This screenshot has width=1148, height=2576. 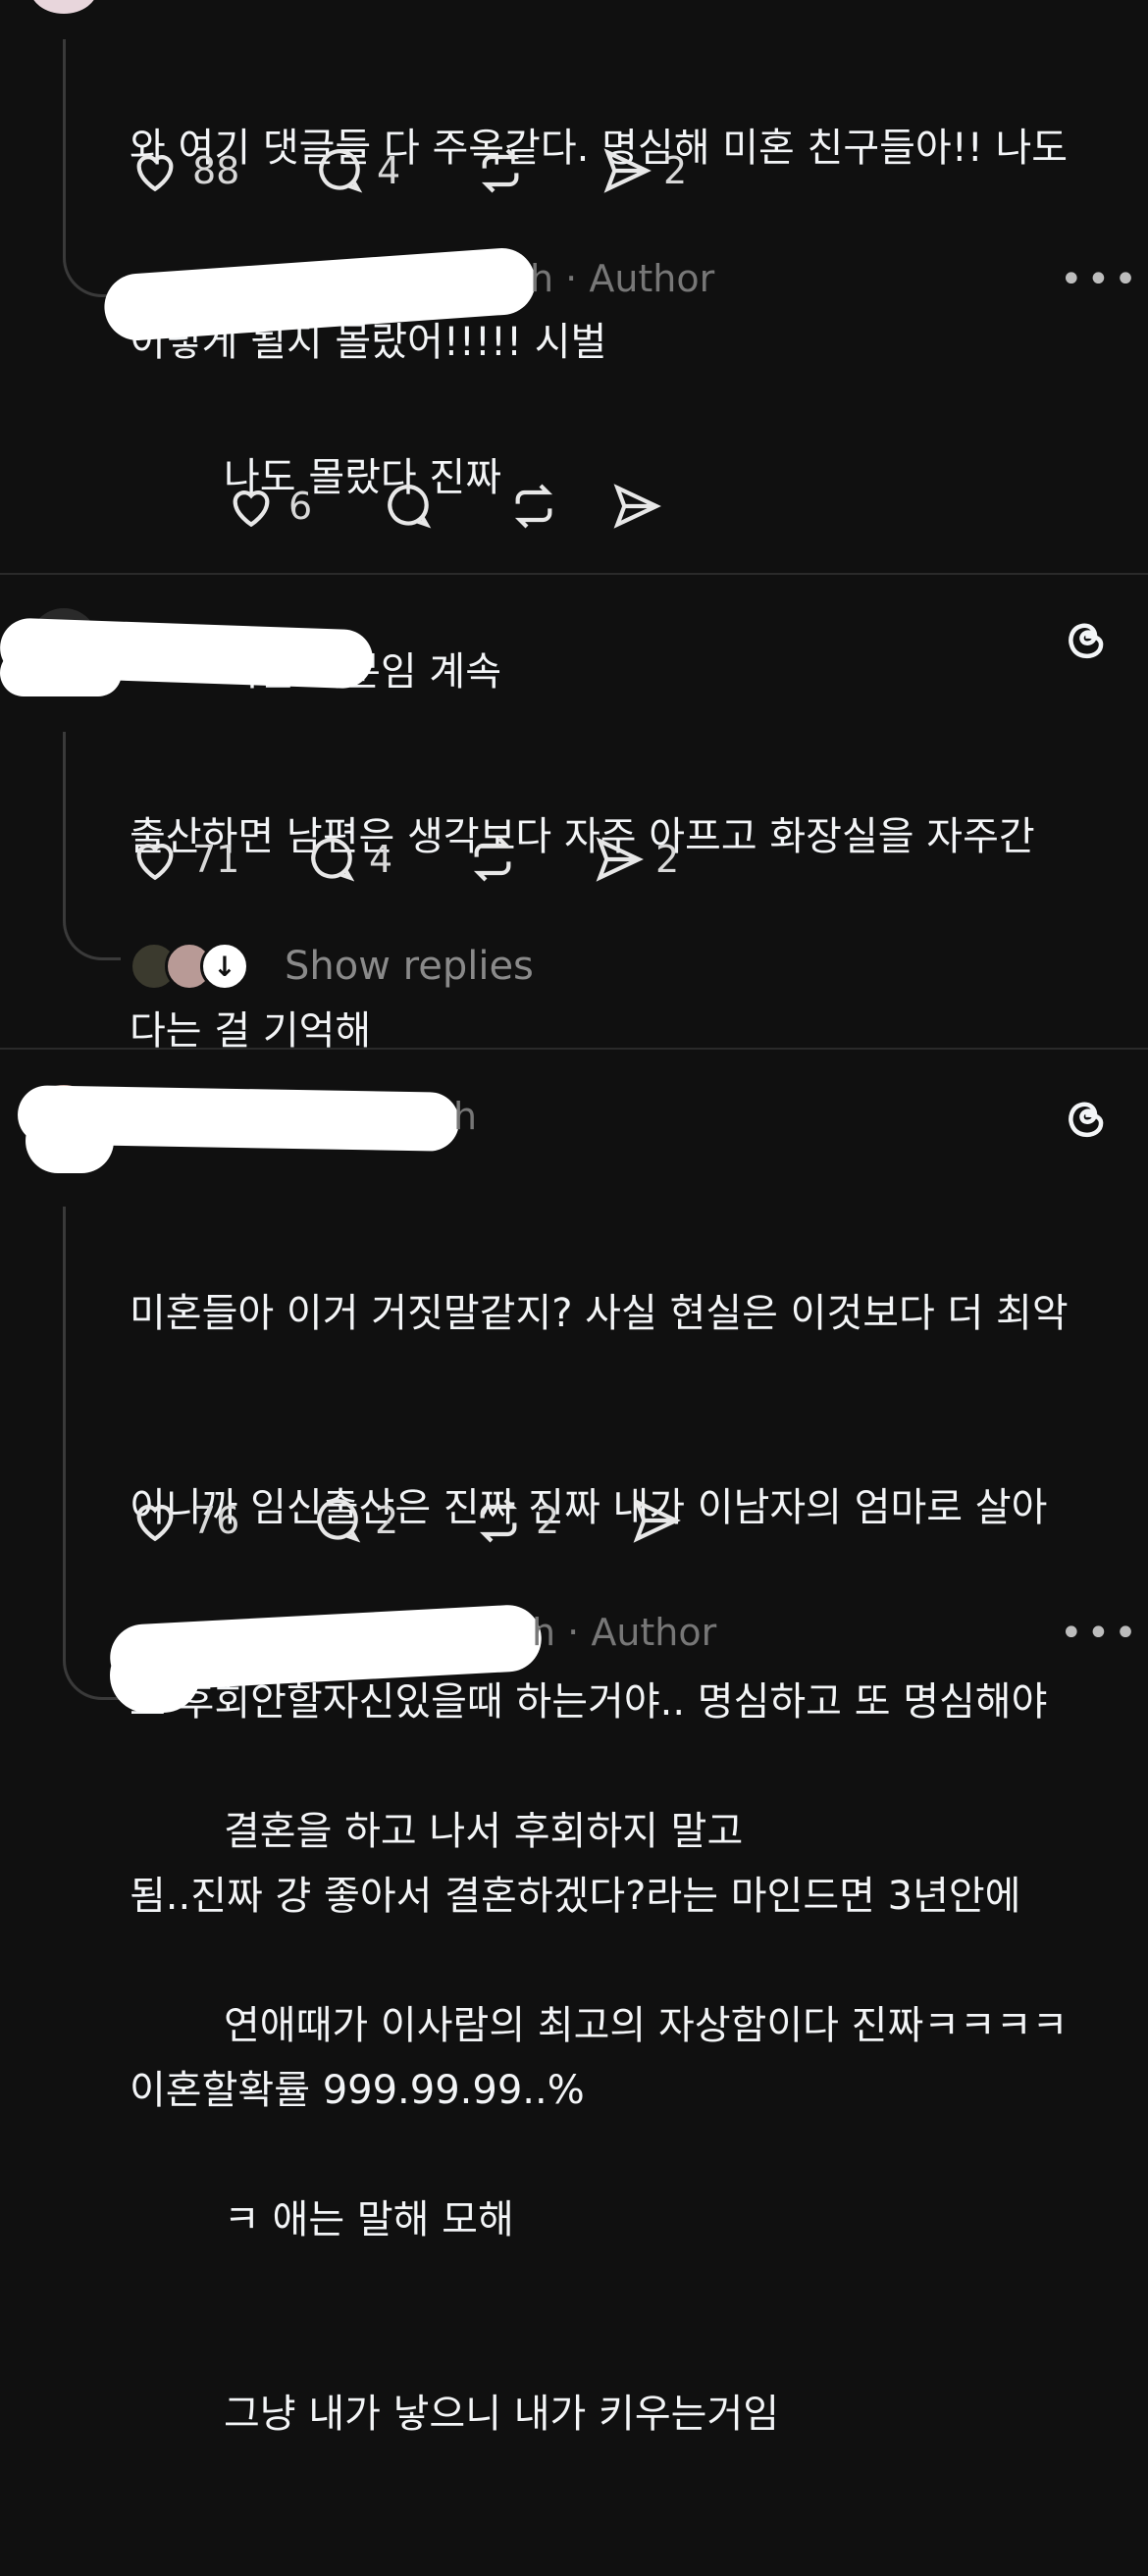 I want to click on repost-button: 2, so click(x=549, y=1520).